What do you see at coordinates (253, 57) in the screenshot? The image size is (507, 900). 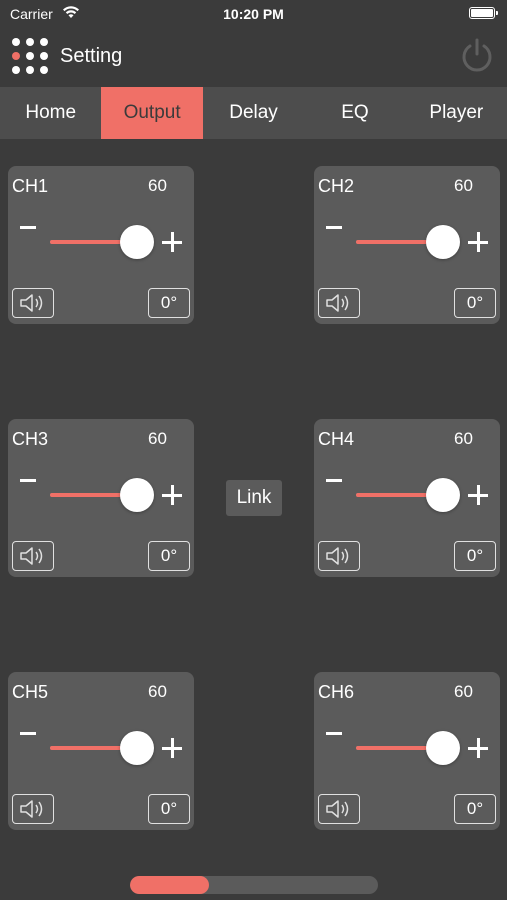 I see `app-header: Setting` at bounding box center [253, 57].